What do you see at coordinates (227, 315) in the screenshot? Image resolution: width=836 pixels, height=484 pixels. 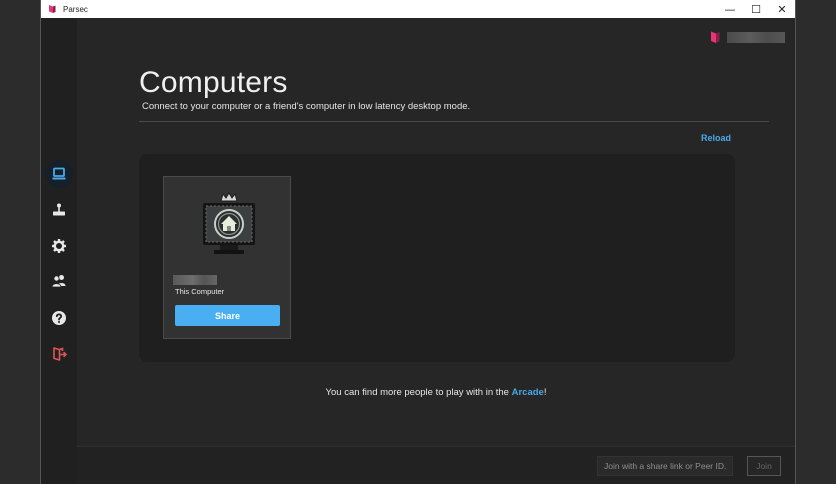 I see `share-button: Share` at bounding box center [227, 315].